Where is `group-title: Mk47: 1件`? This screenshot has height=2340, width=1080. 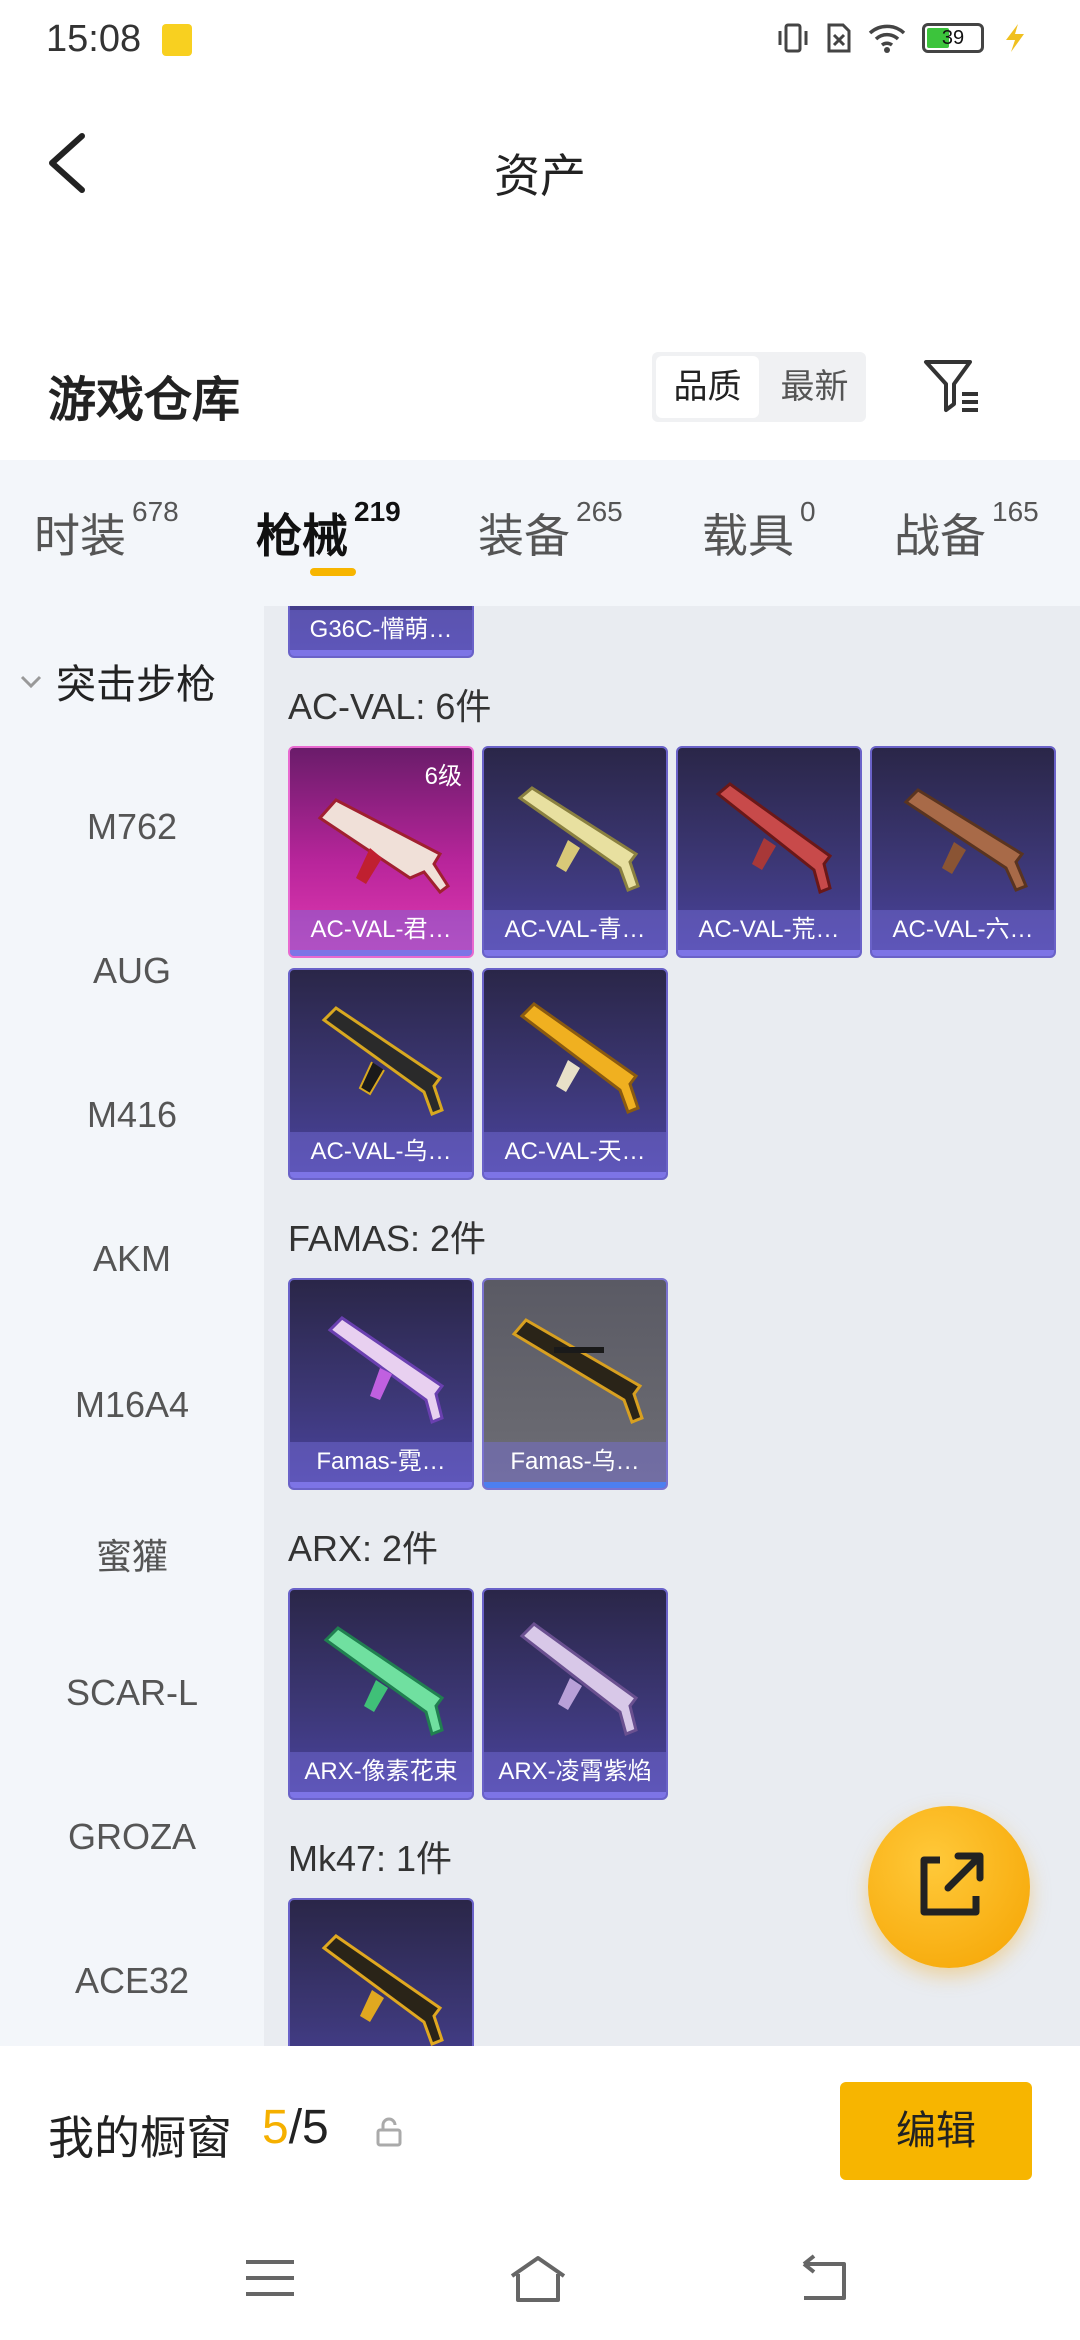 group-title: Mk47: 1件 is located at coordinates (370, 1858).